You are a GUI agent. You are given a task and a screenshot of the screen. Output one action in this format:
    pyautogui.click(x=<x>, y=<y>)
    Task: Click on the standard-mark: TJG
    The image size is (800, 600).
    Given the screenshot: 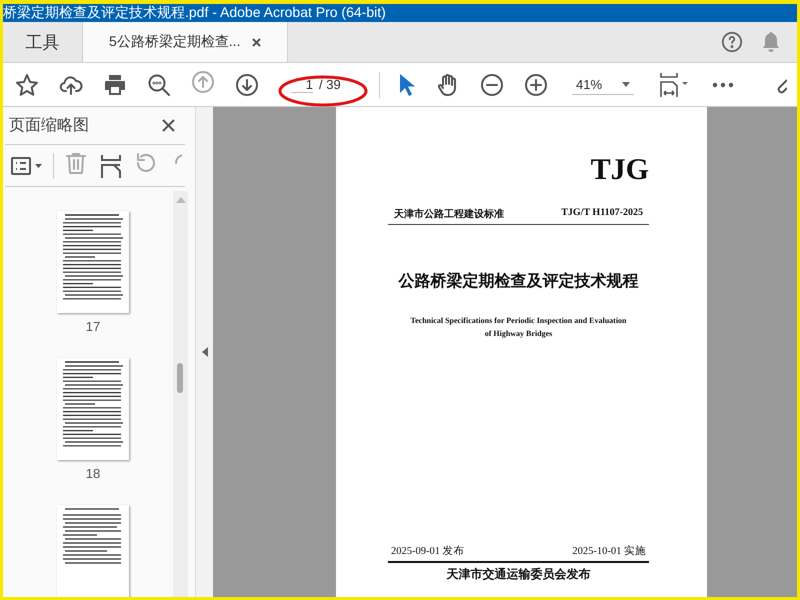 What is the action you would take?
    pyautogui.click(x=619, y=170)
    